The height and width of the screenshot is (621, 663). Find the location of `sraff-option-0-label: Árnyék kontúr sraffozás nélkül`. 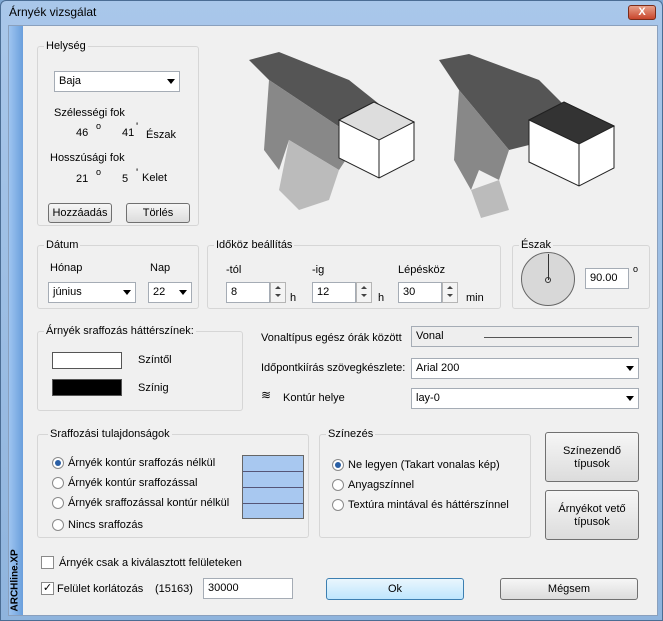

sraff-option-0-label: Árnyék kontúr sraffozás nélkül is located at coordinates (141, 463).